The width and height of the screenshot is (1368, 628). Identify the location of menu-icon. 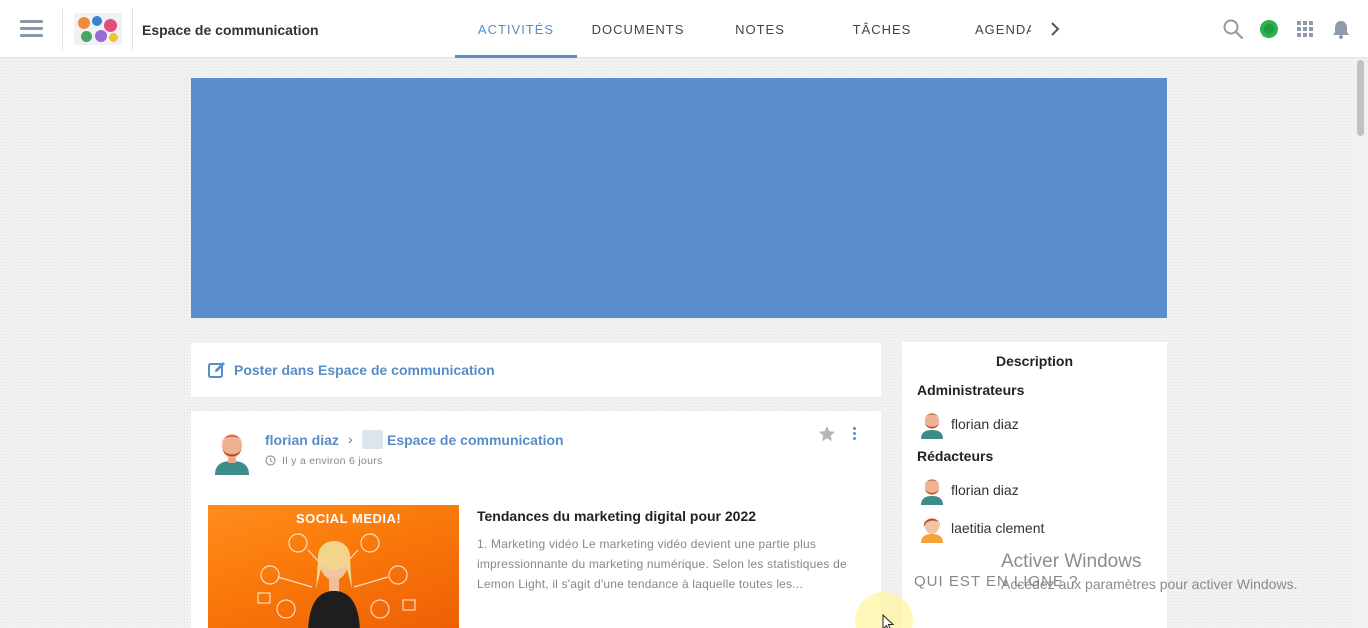
(31, 29).